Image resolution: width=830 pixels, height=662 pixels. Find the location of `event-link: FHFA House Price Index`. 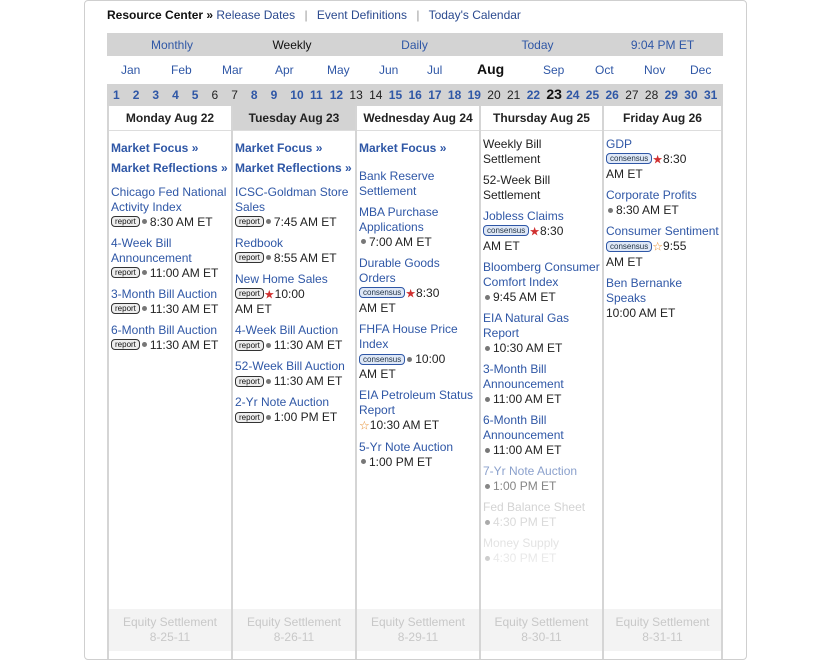

event-link: FHFA House Price Index is located at coordinates (419, 337).